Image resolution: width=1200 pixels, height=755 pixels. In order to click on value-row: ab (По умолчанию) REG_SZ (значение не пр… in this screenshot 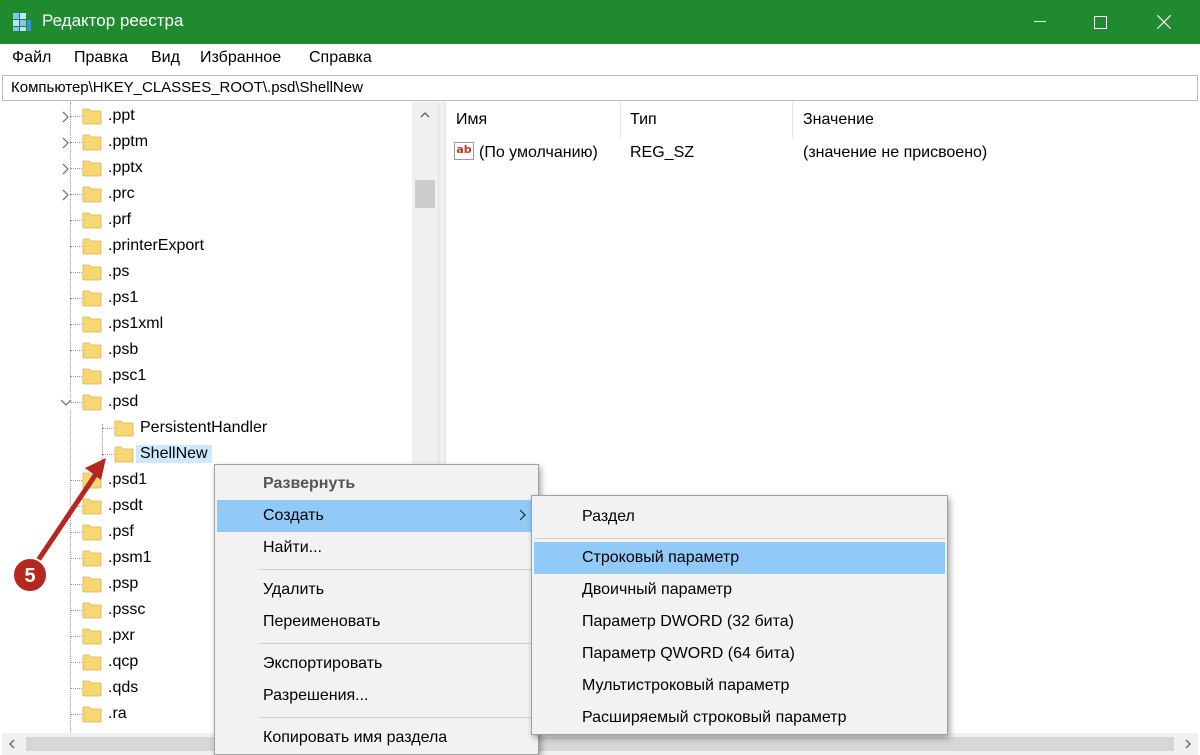, I will do `click(822, 153)`.